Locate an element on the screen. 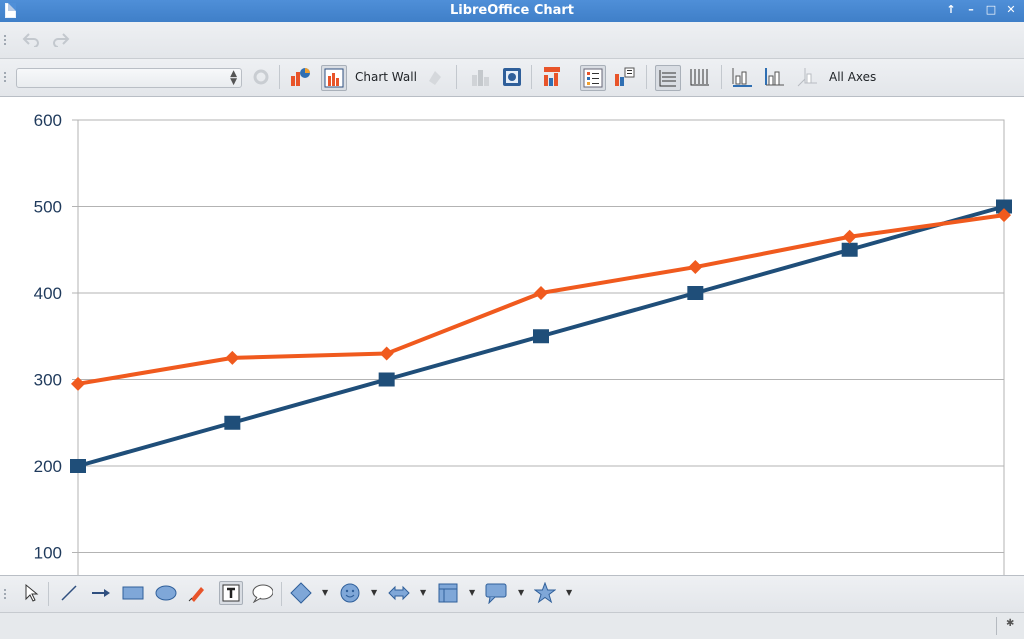  stars-dropdown-icon: ▼ is located at coordinates (569, 592).